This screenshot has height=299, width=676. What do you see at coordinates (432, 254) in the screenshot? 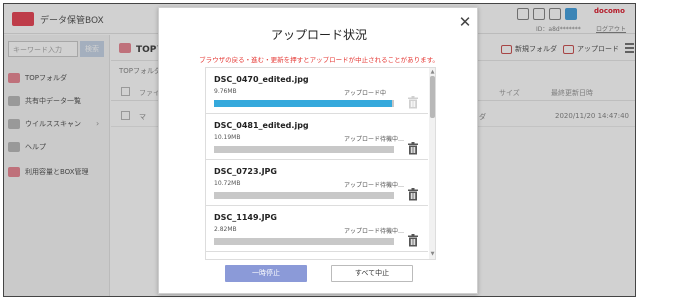
I see `scroll-down-arrow-icon: ▼` at bounding box center [432, 254].